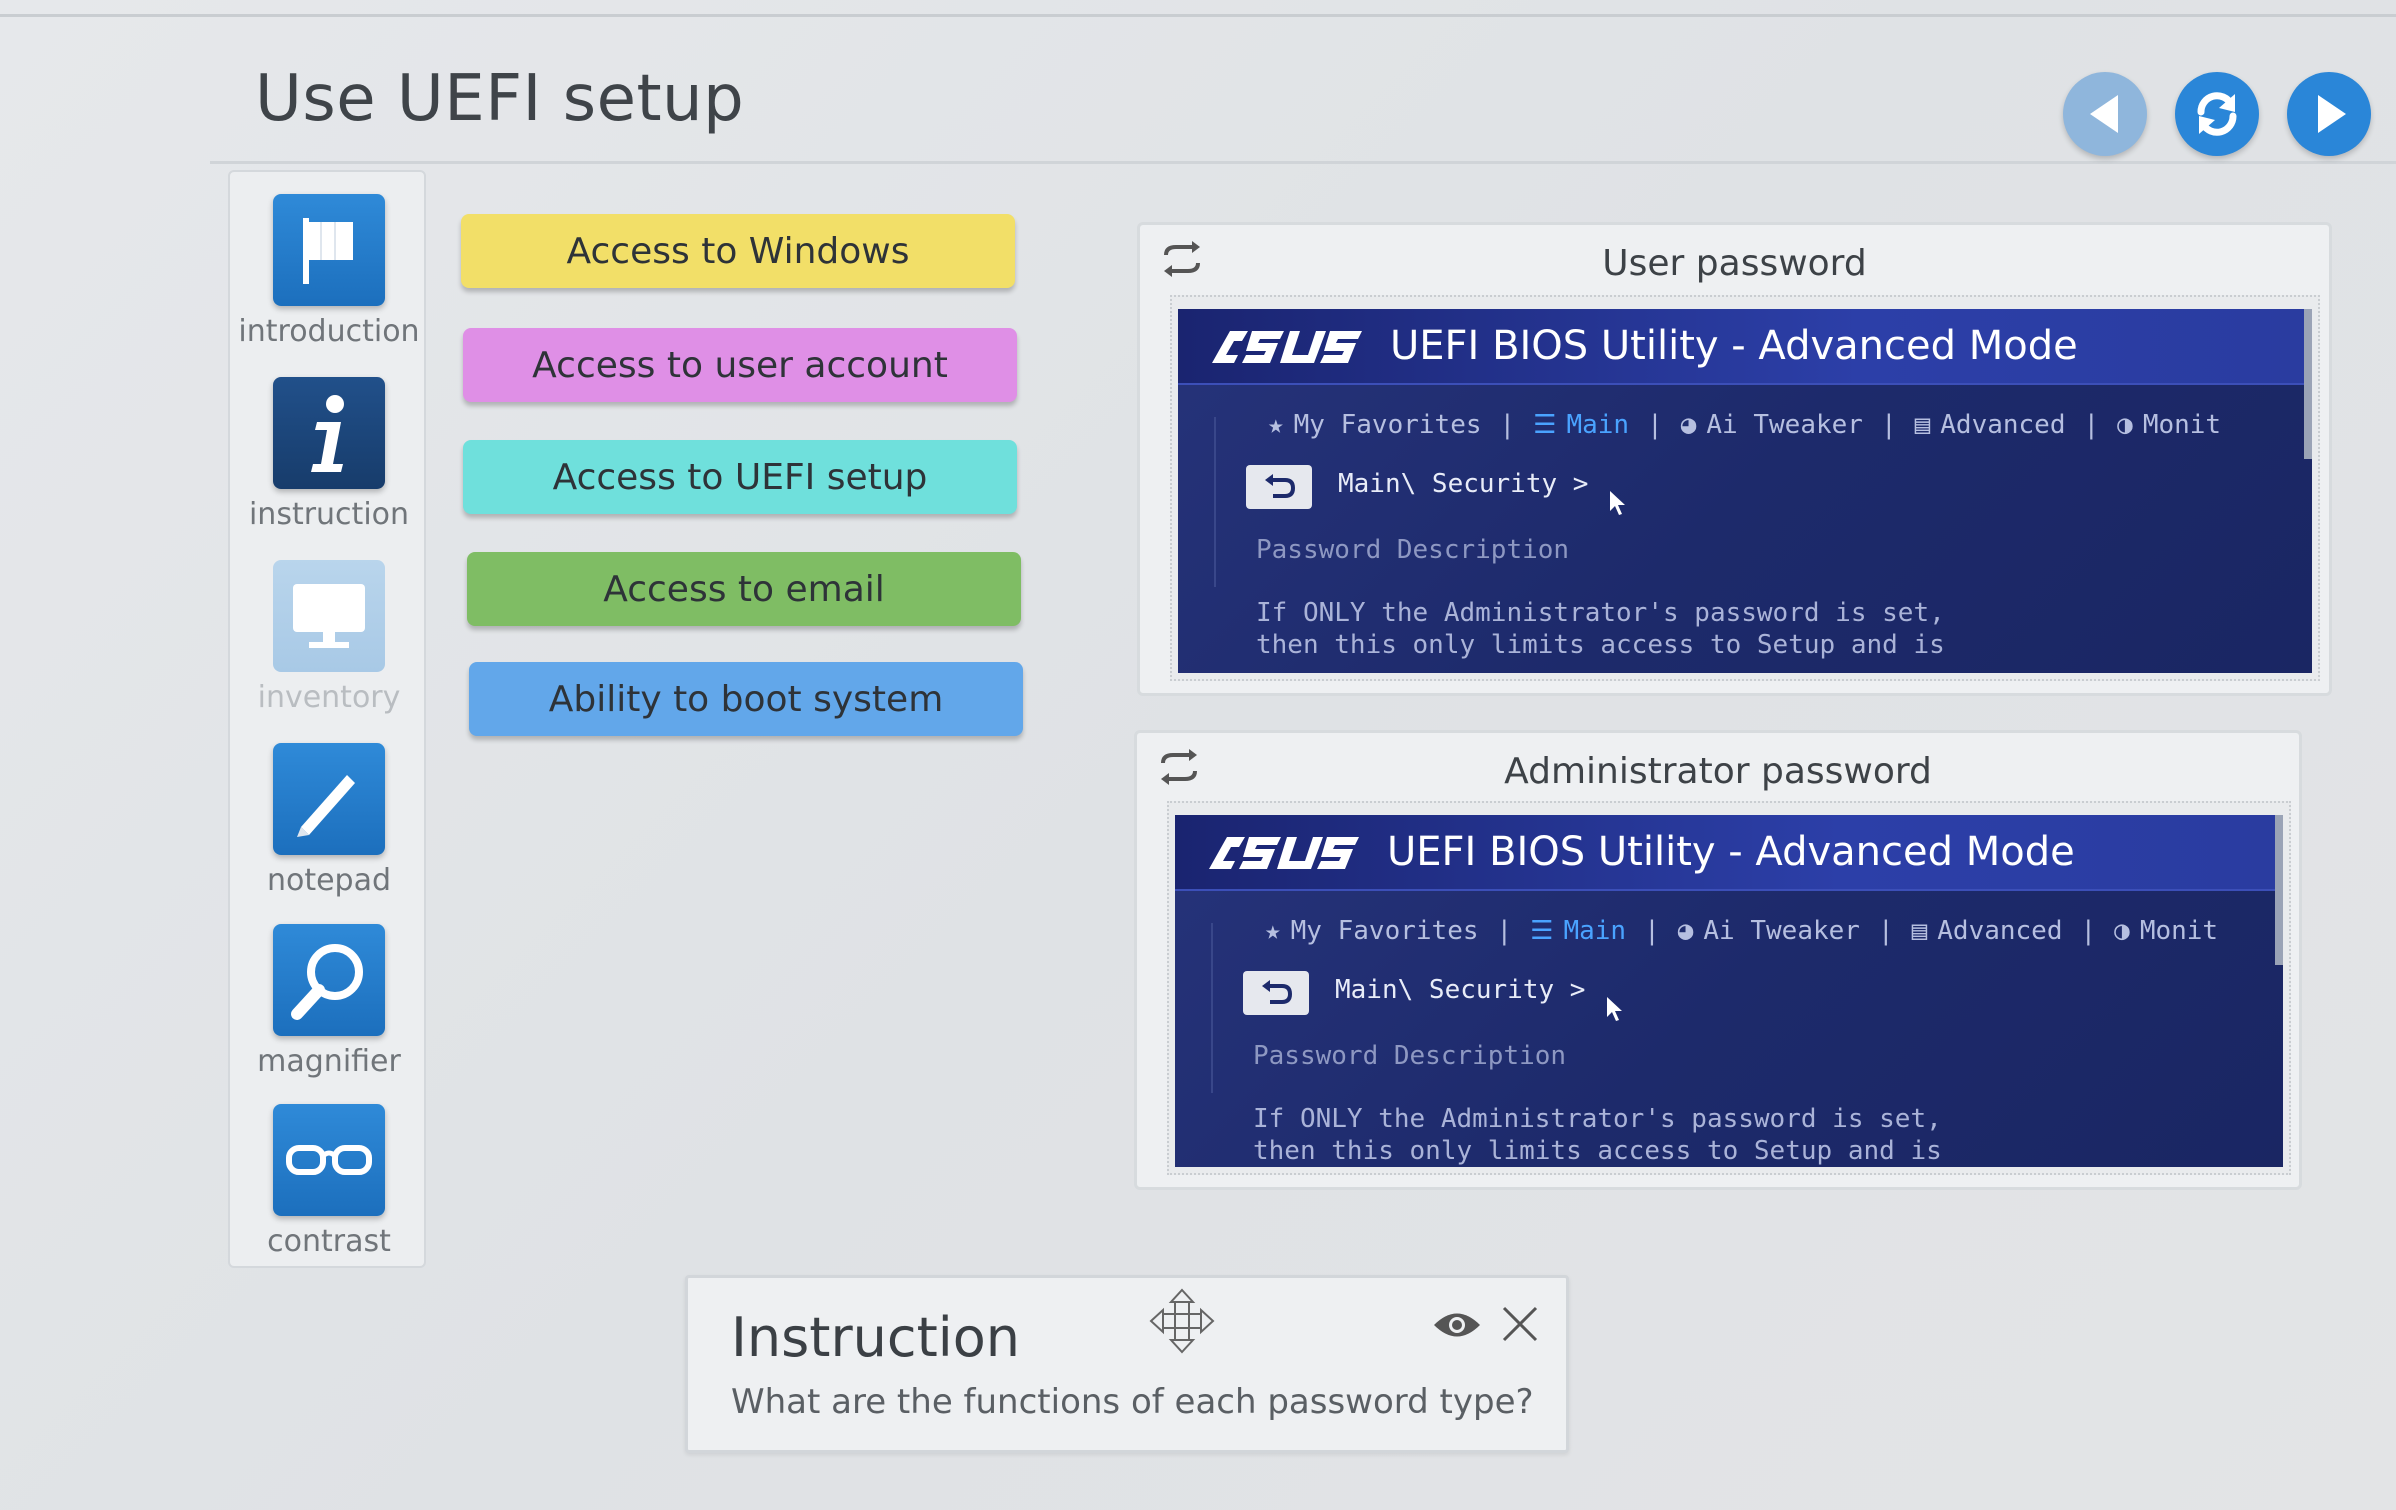 Image resolution: width=2396 pixels, height=1510 pixels. What do you see at coordinates (2125, 425) in the screenshot?
I see `monitor-gauge-icon: ◑` at bounding box center [2125, 425].